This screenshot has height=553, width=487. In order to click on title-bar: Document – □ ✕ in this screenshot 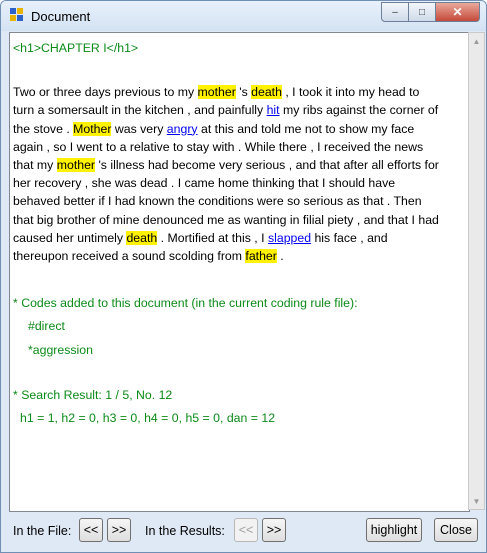, I will do `click(243, 16)`.